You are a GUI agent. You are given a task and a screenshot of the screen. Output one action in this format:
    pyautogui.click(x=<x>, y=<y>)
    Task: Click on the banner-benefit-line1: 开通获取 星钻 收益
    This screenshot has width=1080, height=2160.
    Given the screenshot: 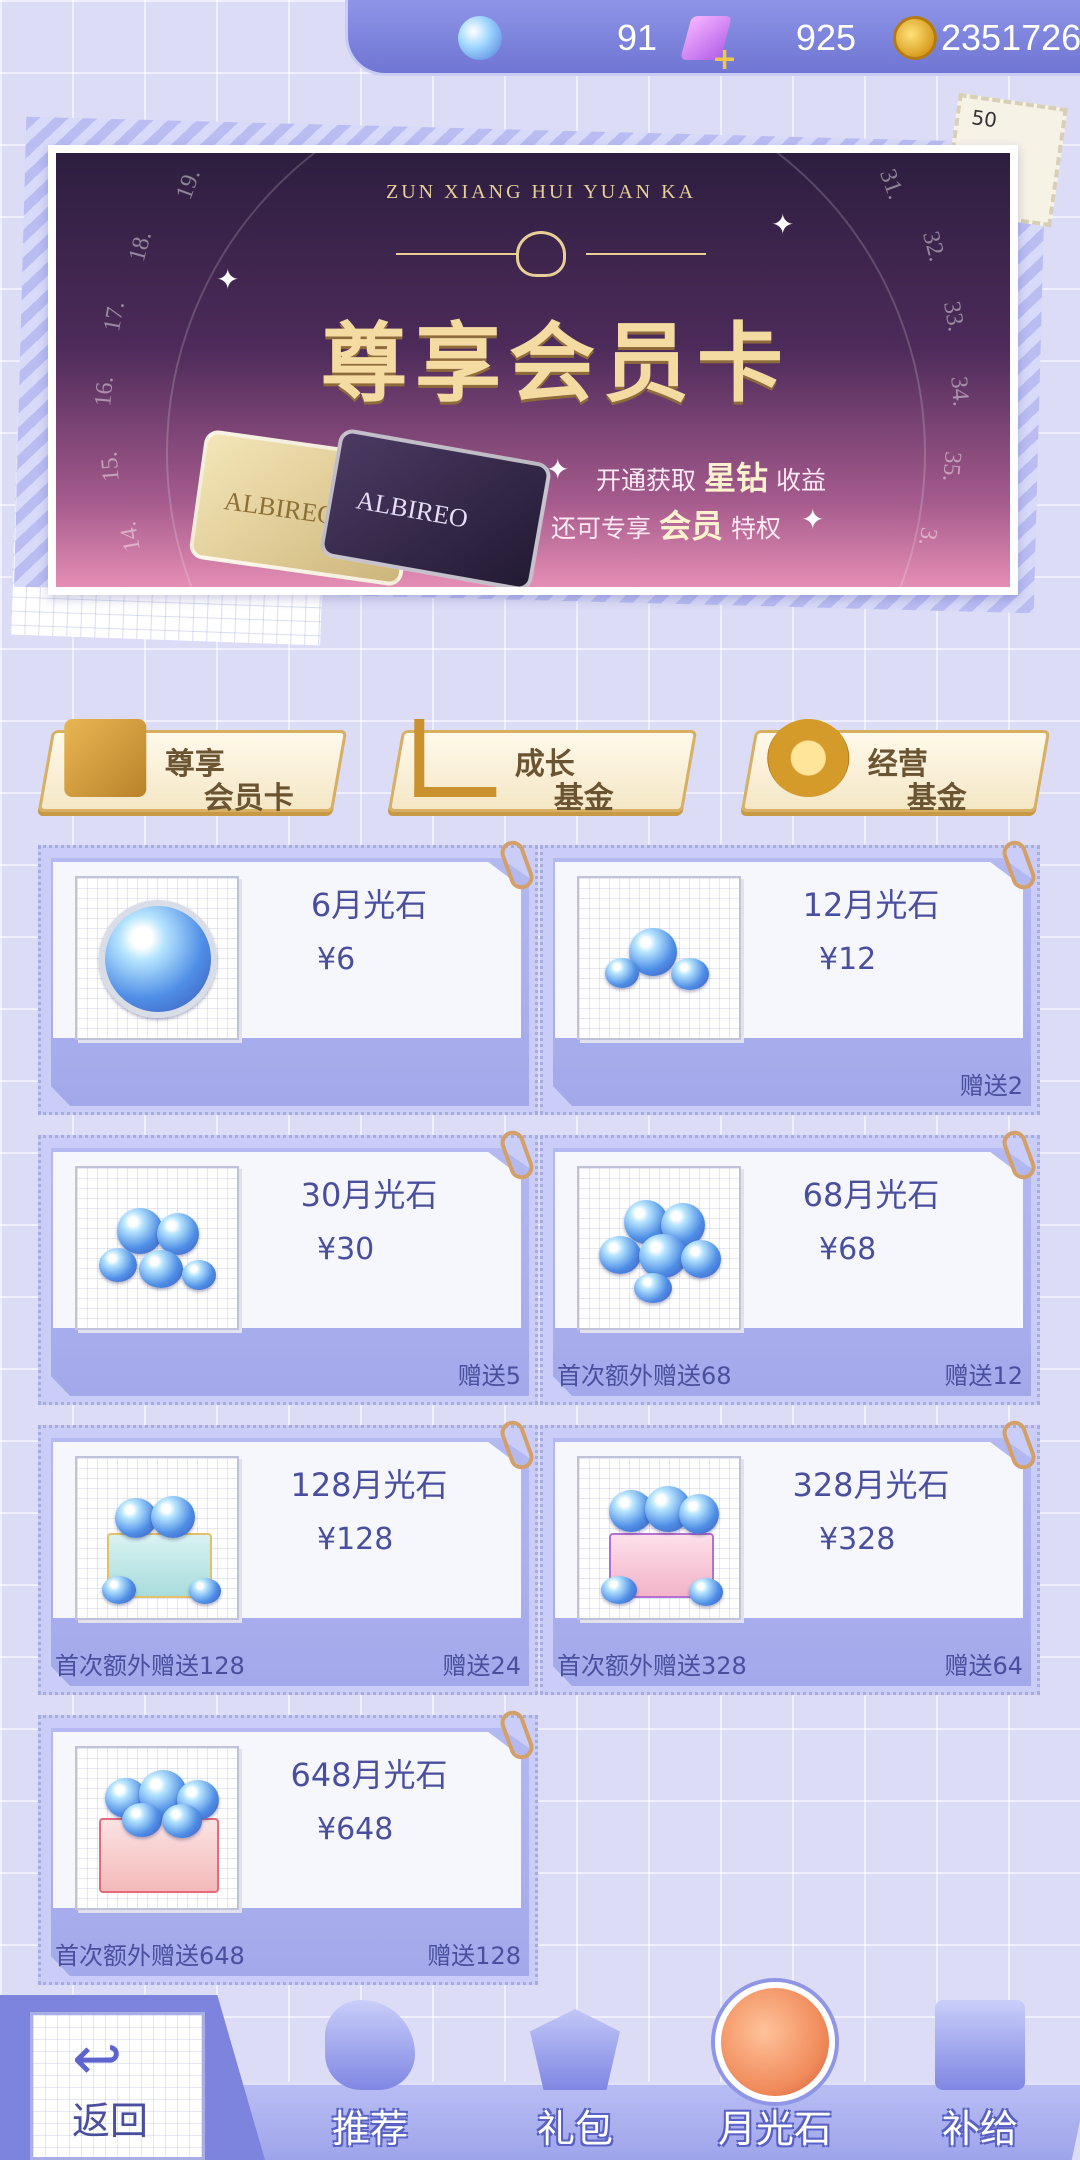 What is the action you would take?
    pyautogui.click(x=711, y=476)
    